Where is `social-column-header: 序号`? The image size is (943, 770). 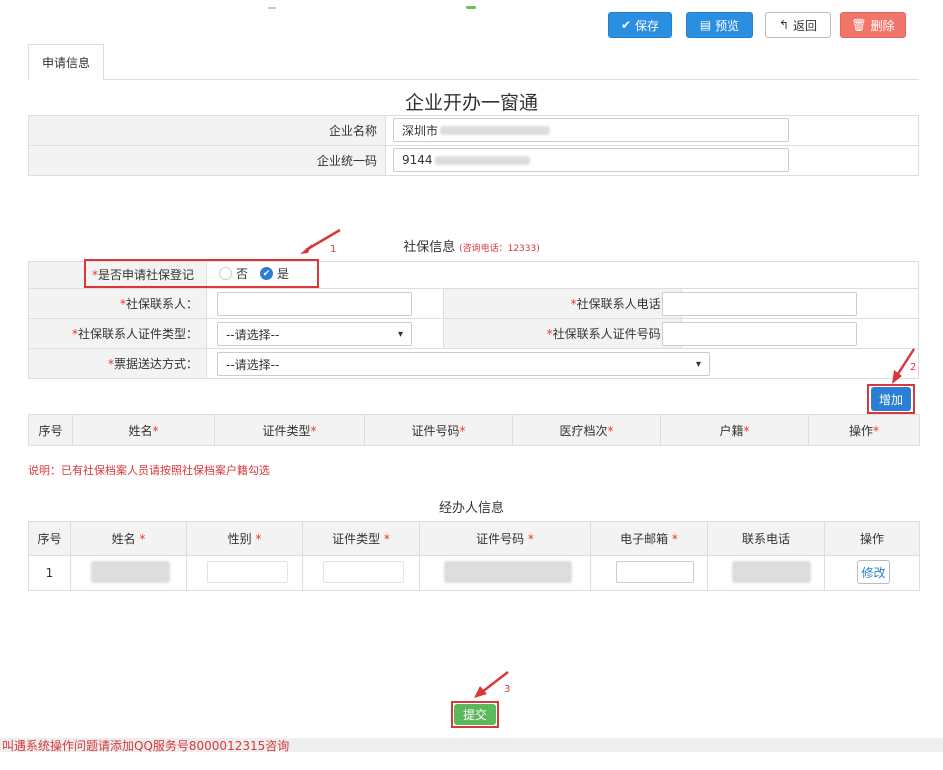 social-column-header: 序号 is located at coordinates (50, 430).